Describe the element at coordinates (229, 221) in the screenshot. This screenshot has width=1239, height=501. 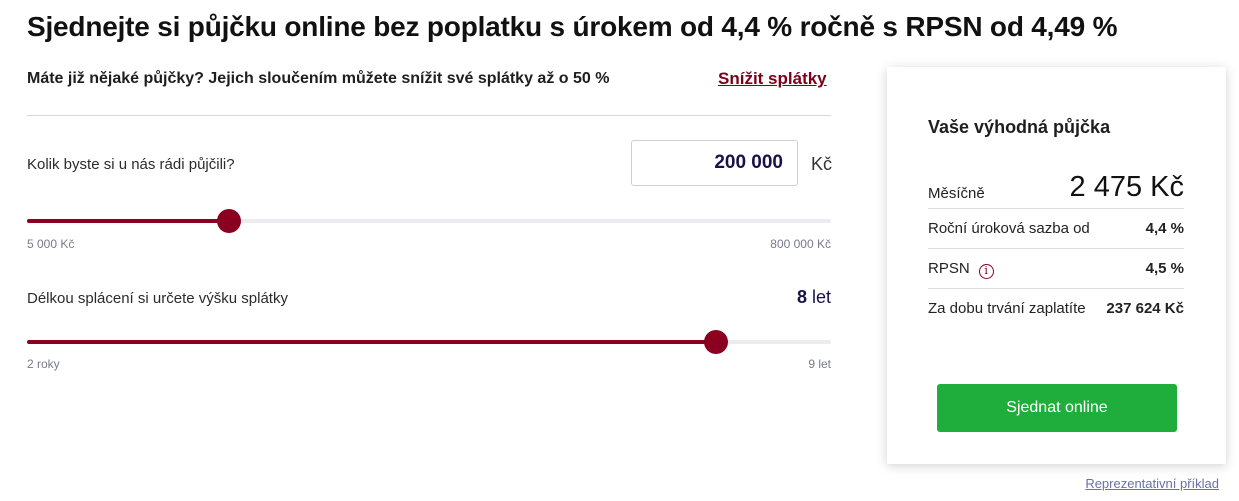
I see `amount-slider-thumb` at that location.